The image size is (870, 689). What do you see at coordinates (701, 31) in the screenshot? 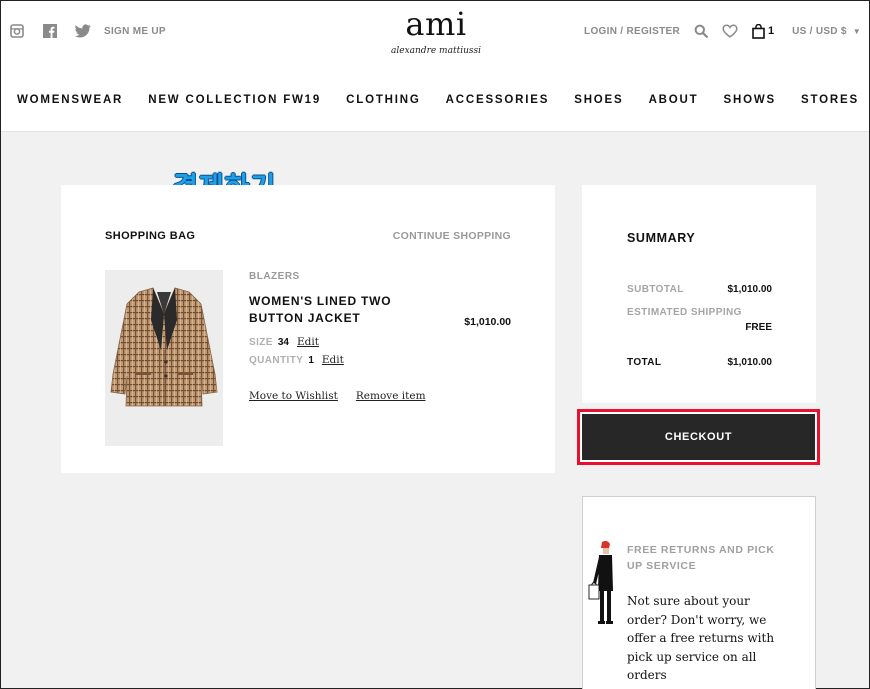
I see `search-icon` at bounding box center [701, 31].